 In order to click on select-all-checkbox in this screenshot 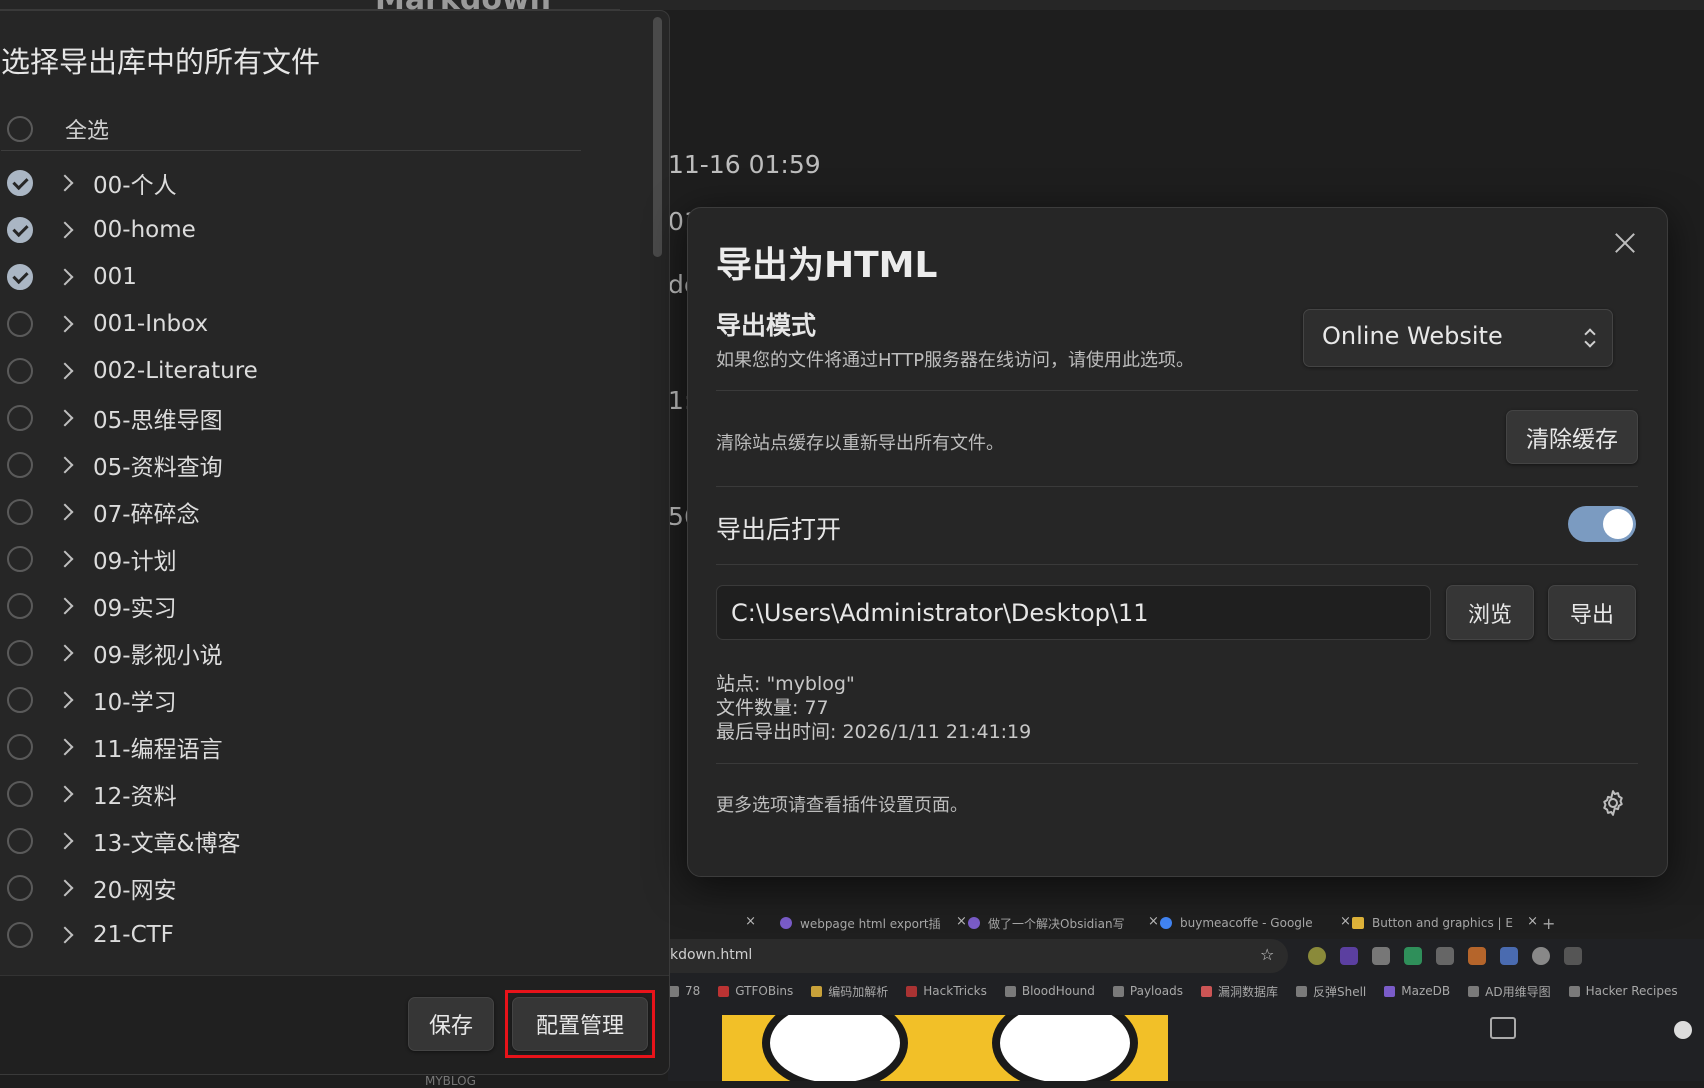, I will do `click(20, 129)`.